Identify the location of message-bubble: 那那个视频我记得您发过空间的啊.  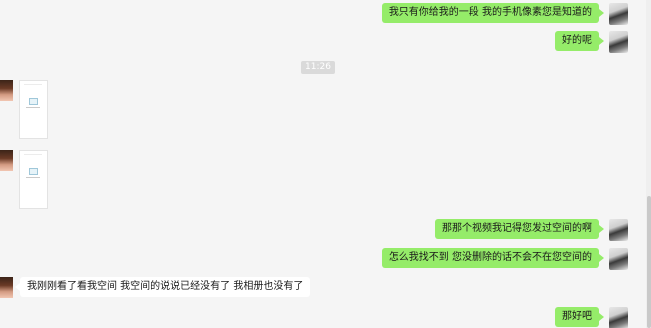
(519, 229).